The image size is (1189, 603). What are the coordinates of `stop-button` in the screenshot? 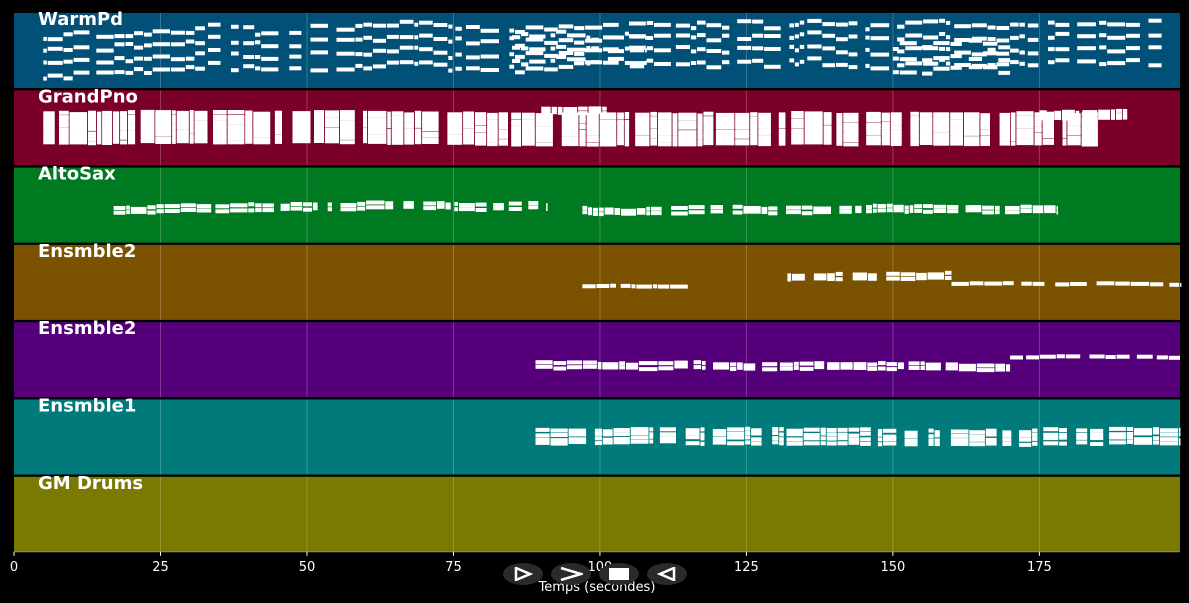 It's located at (619, 574).